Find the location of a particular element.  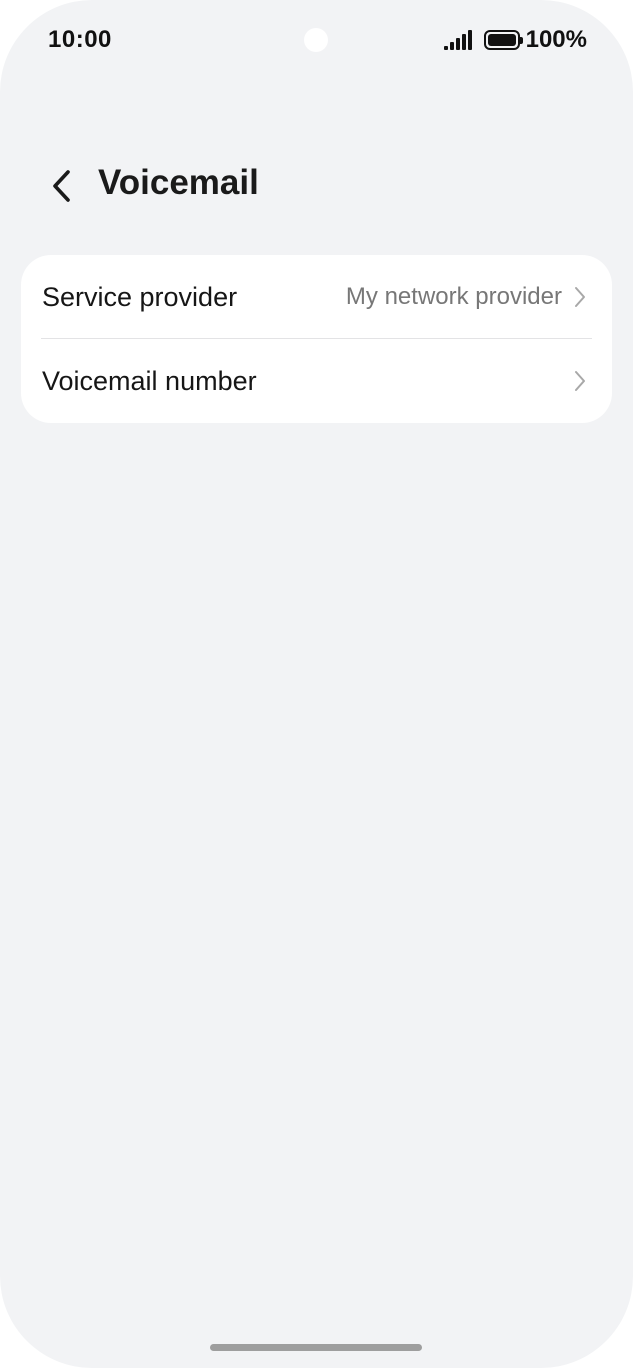

service-provider-value: My network provider is located at coordinates (453, 296).